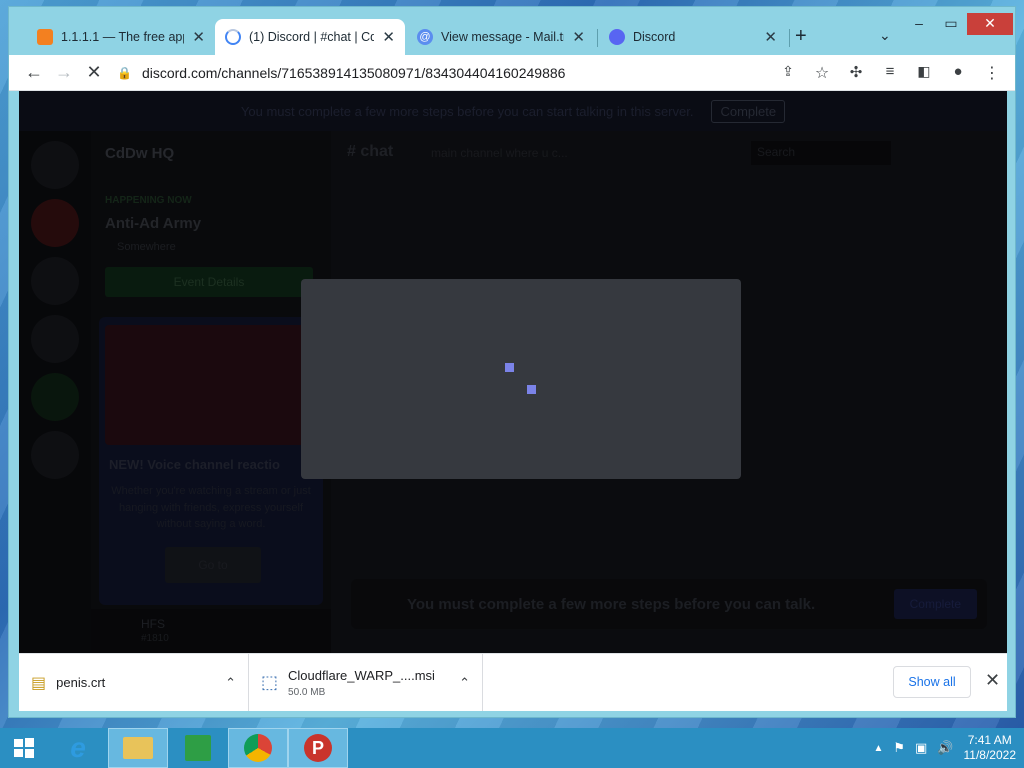 The width and height of the screenshot is (1024, 768). Describe the element at coordinates (617, 37) in the screenshot. I see `discord-icon` at that location.